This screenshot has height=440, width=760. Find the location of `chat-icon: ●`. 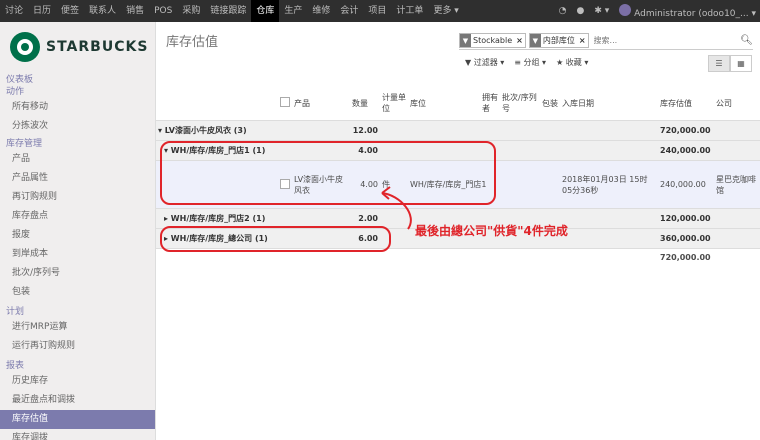

chat-icon: ● is located at coordinates (580, 11).